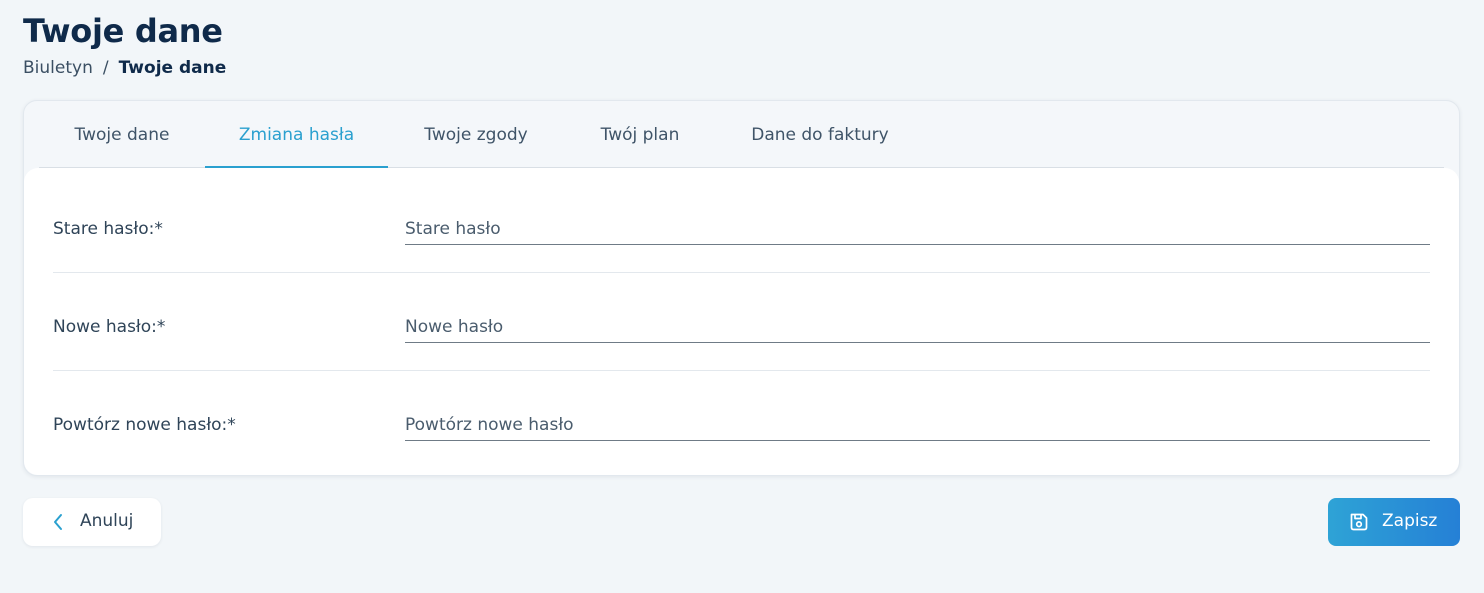 The width and height of the screenshot is (1484, 593). I want to click on new-password-input, so click(917, 327).